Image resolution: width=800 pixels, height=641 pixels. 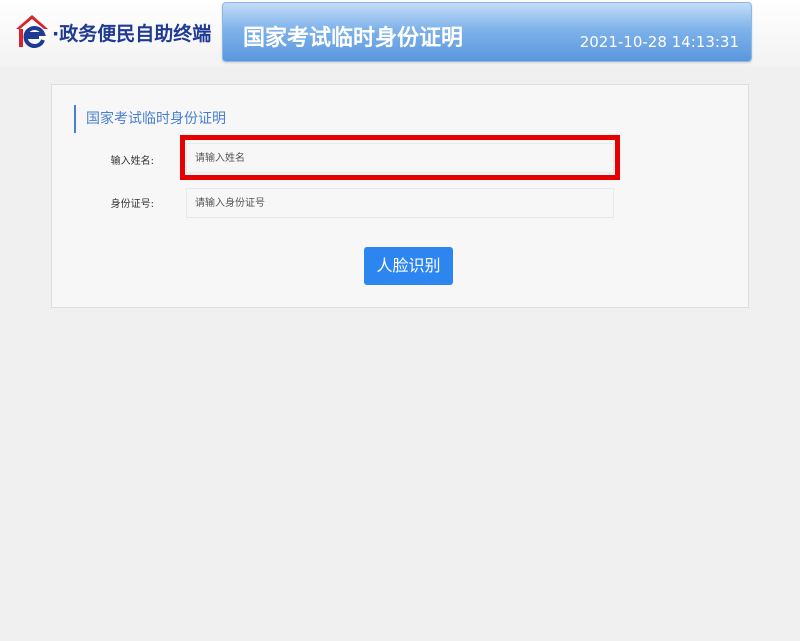 What do you see at coordinates (132, 33) in the screenshot?
I see `logo-text: ·政务便民自助终端` at bounding box center [132, 33].